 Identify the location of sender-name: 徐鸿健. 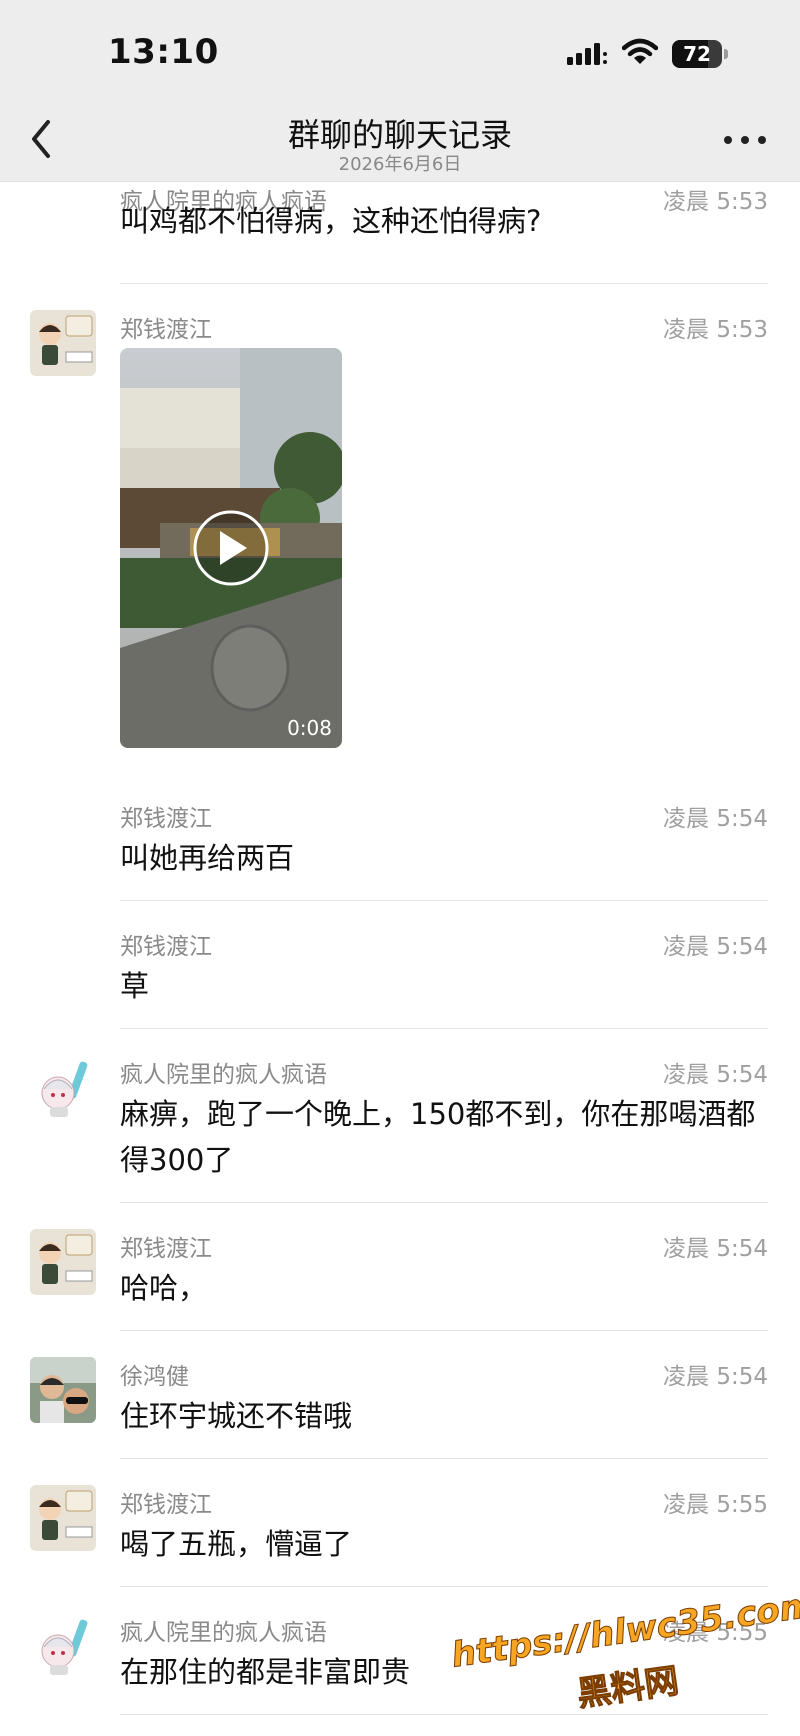
(154, 1377).